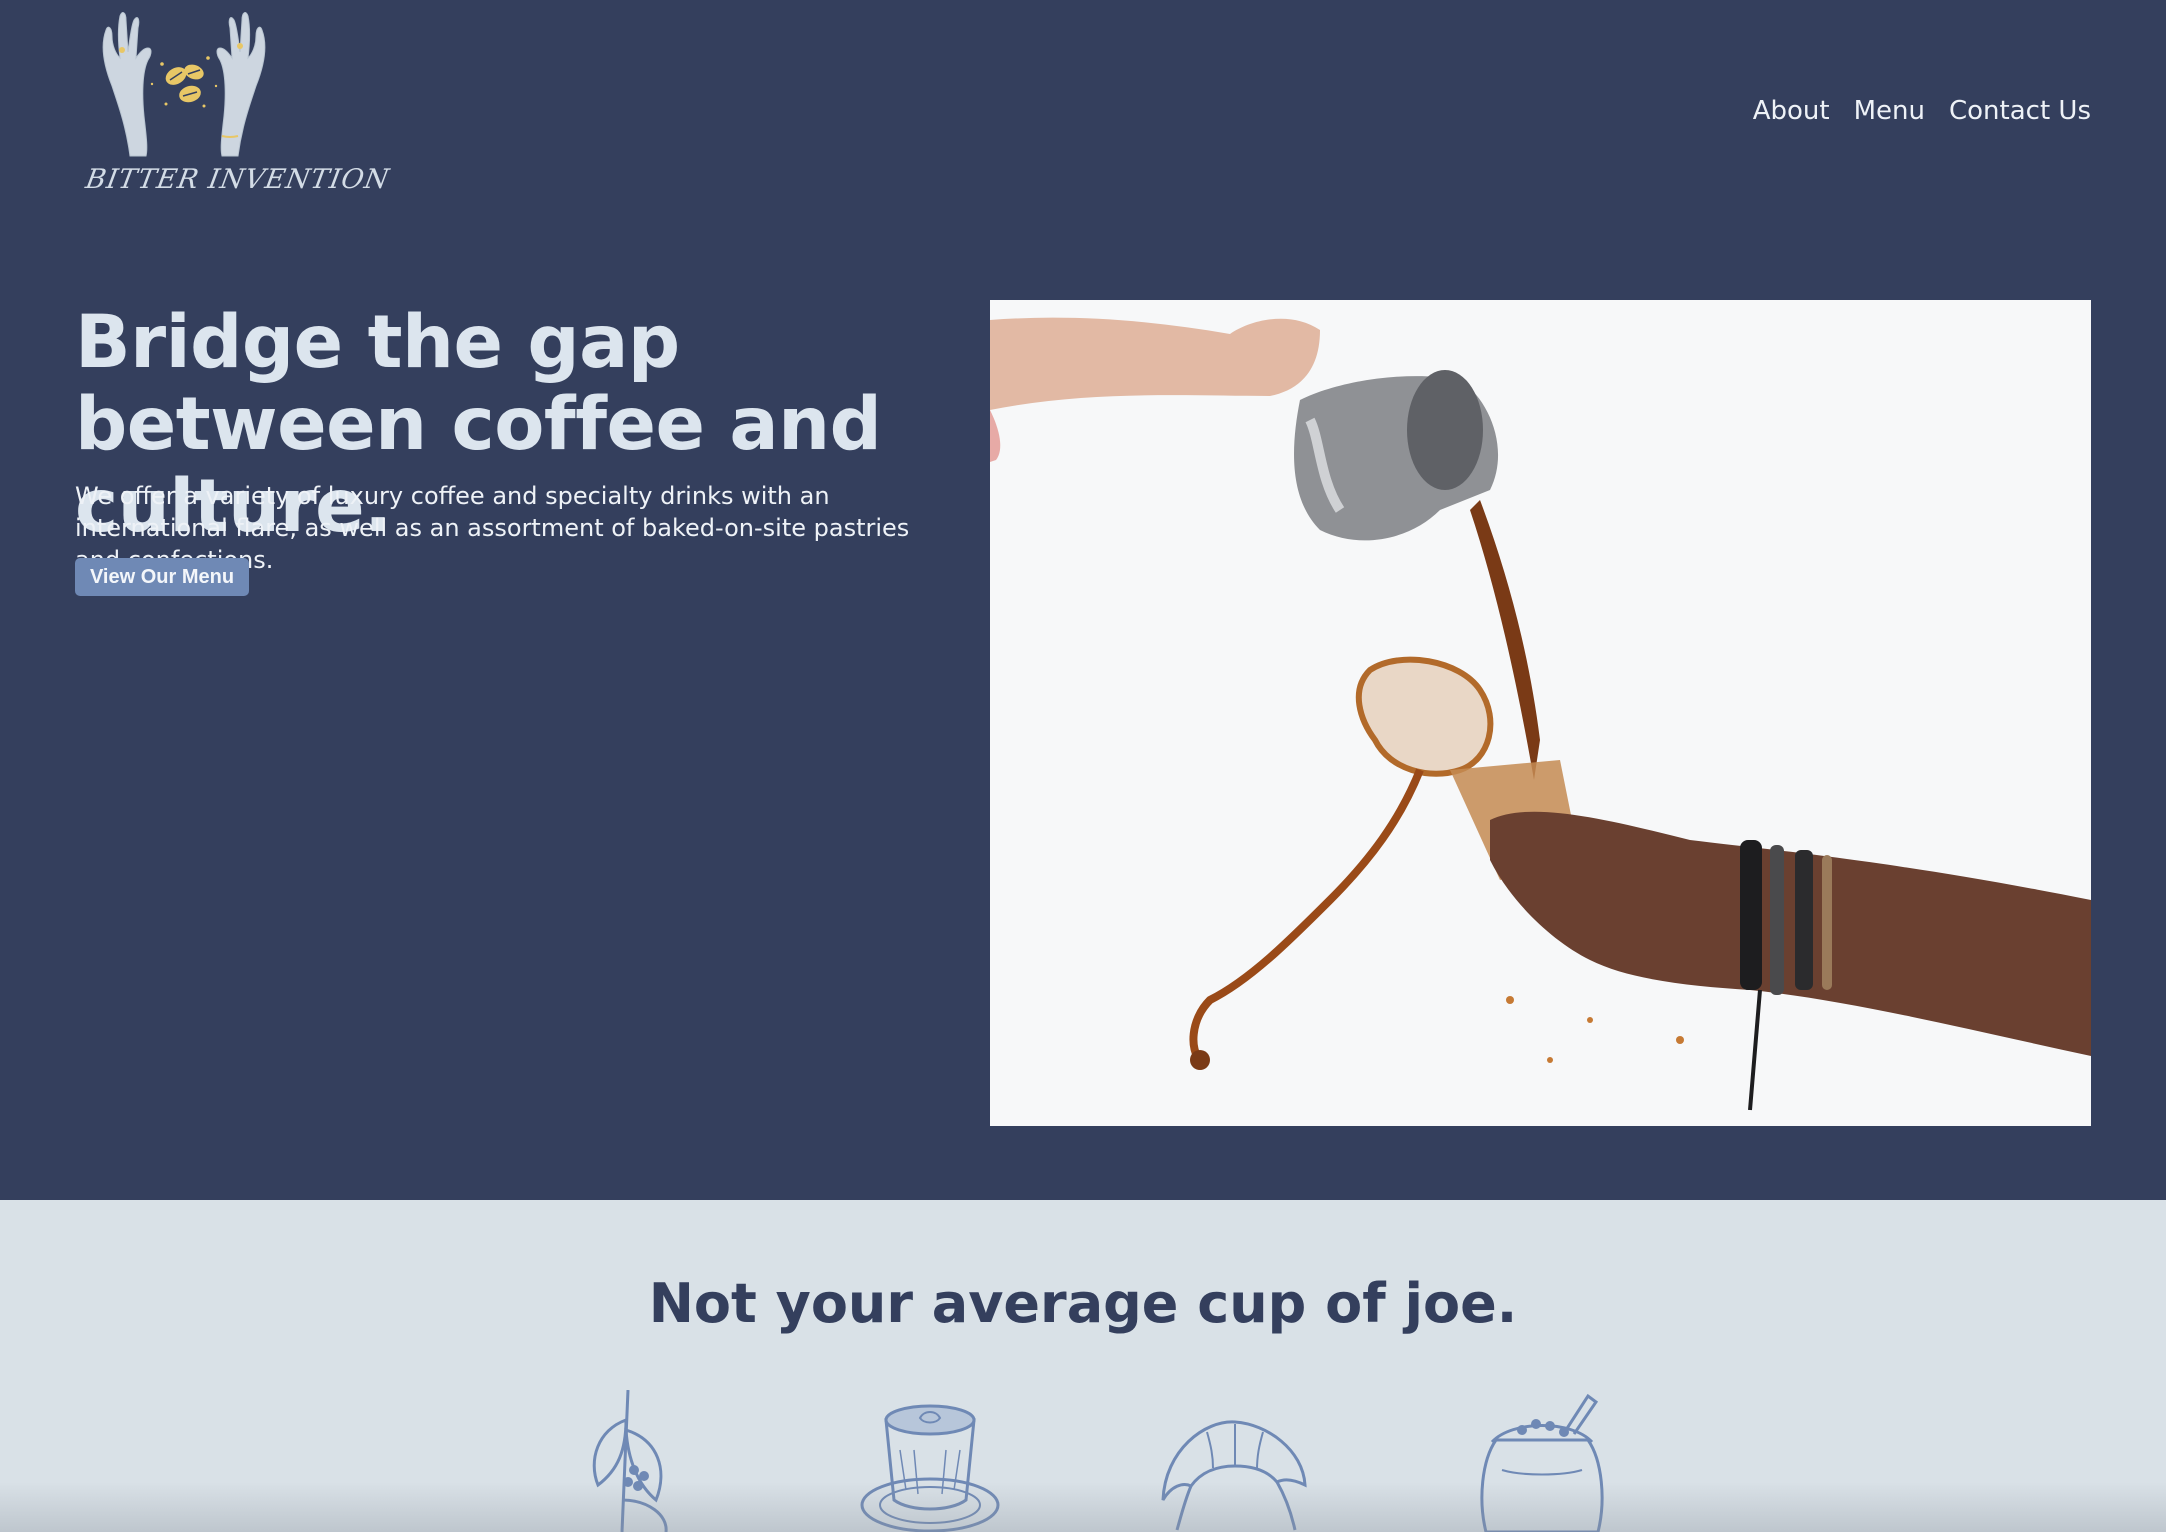 This screenshot has width=2166, height=1537. Describe the element at coordinates (1542, 1462) in the screenshot. I see `coffee-bean-sack-icon` at that location.